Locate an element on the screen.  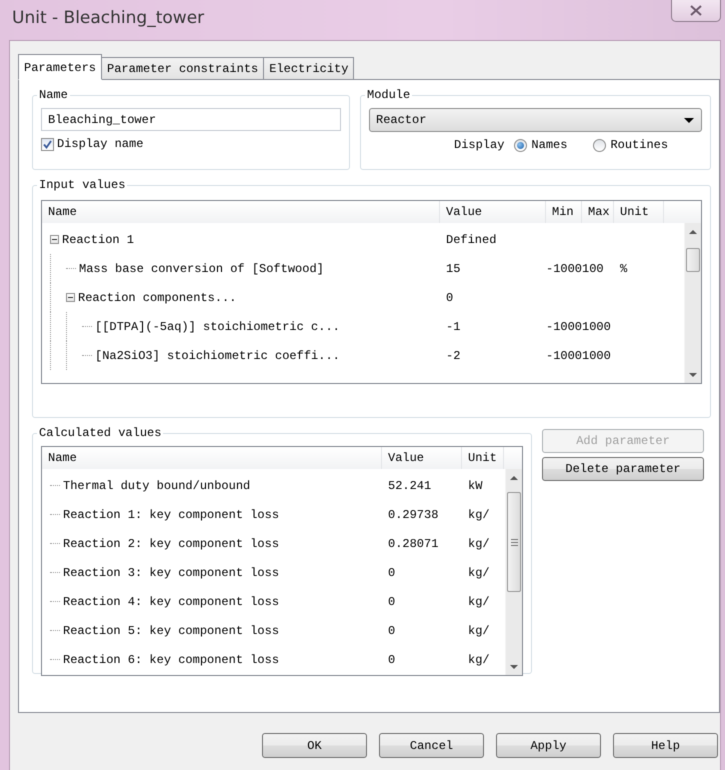
tab: Electricity is located at coordinates (308, 68).